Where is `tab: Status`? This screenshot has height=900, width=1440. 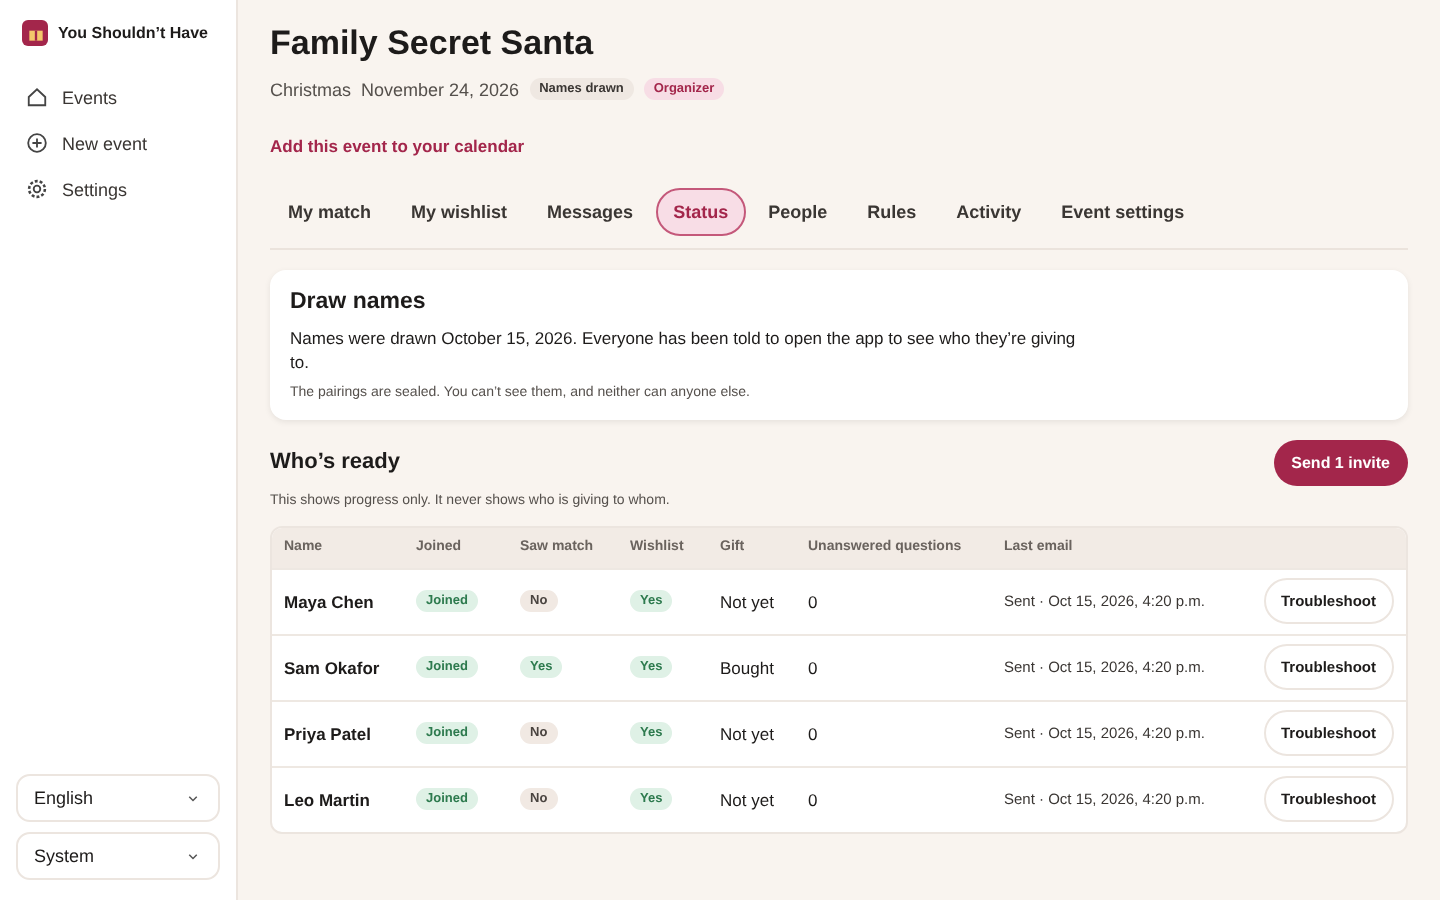
tab: Status is located at coordinates (701, 212).